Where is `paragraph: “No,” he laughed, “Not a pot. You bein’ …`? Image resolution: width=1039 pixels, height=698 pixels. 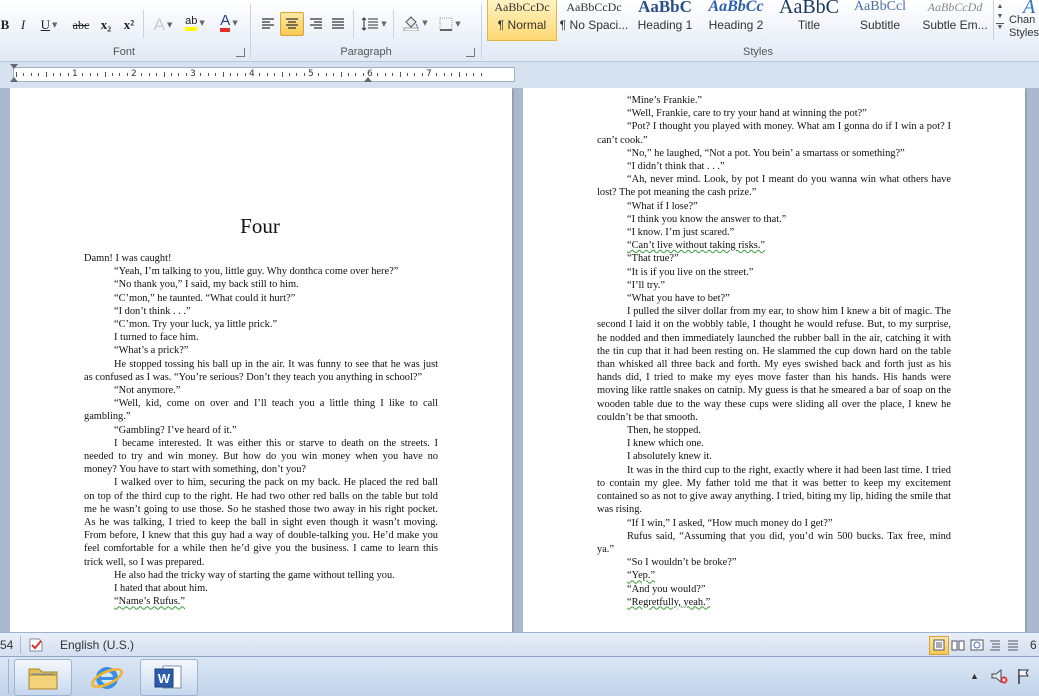
paragraph: “No,” he laughed, “Not a pot. You bein’ … is located at coordinates (774, 153).